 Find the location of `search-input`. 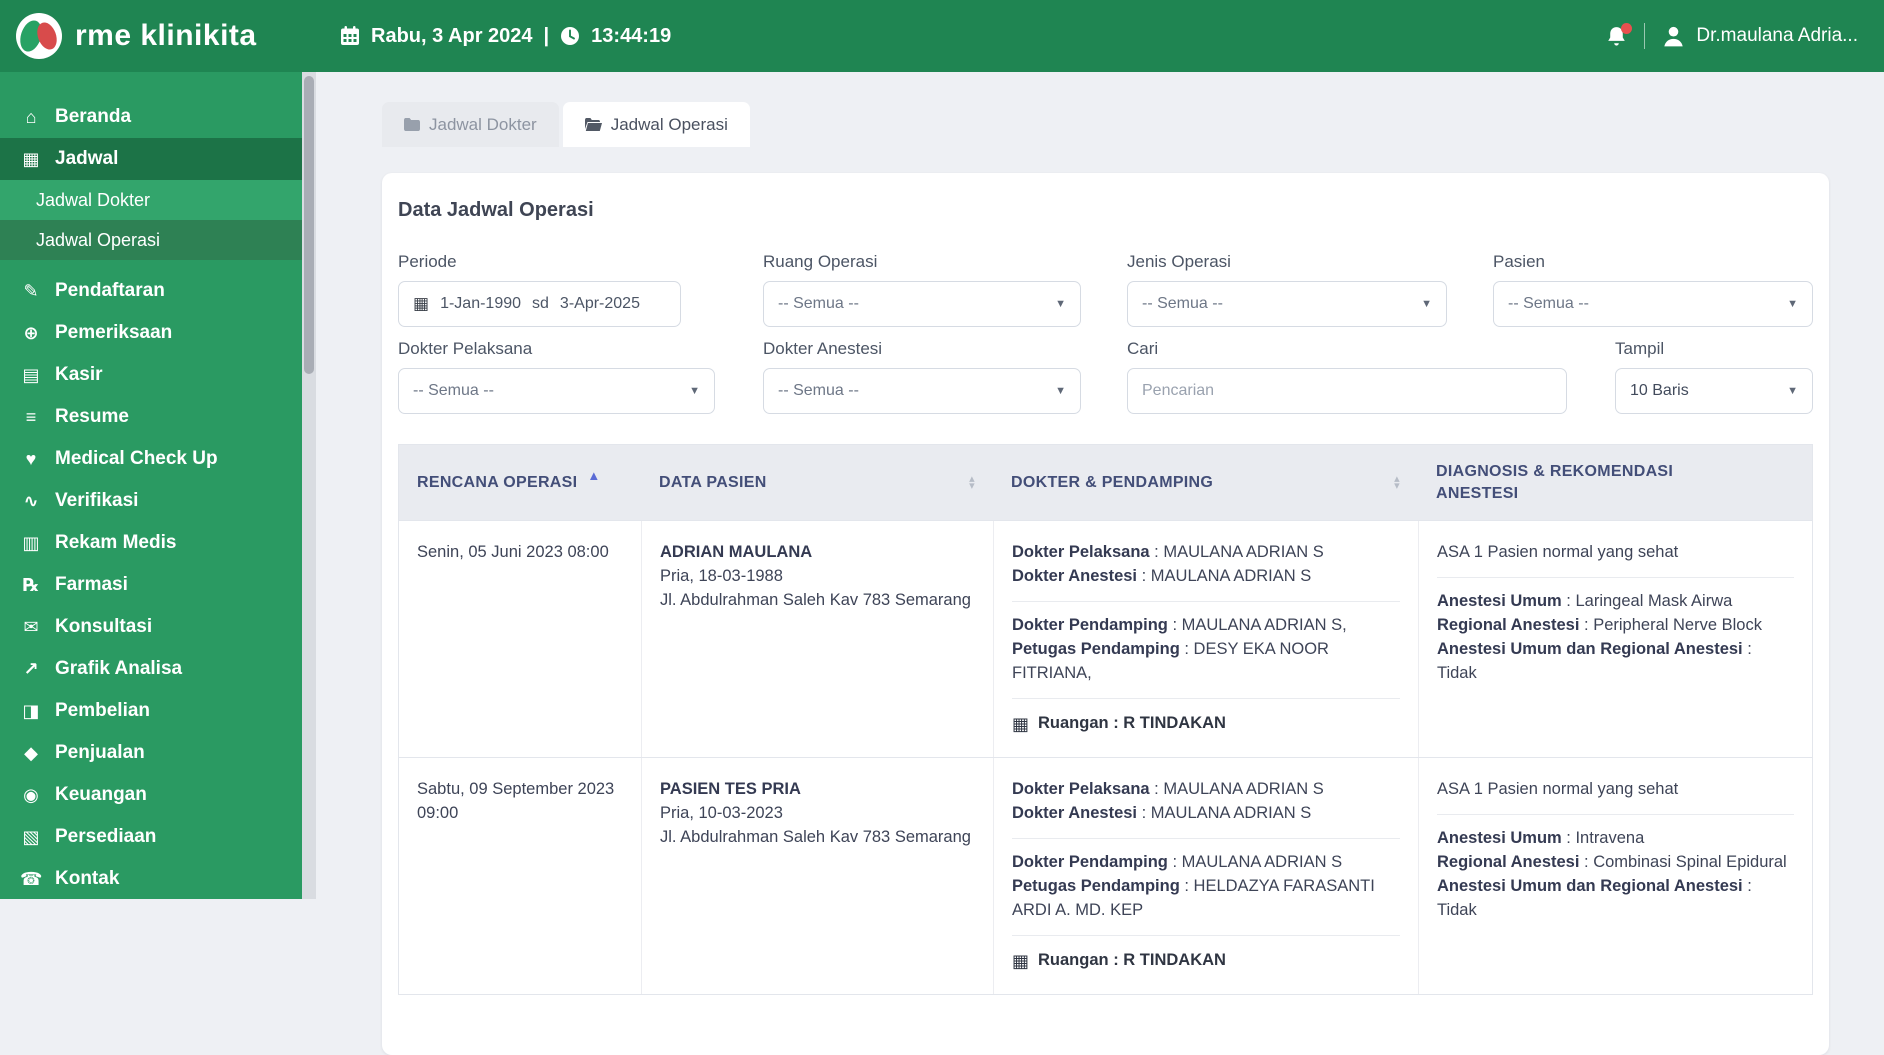

search-input is located at coordinates (1347, 391).